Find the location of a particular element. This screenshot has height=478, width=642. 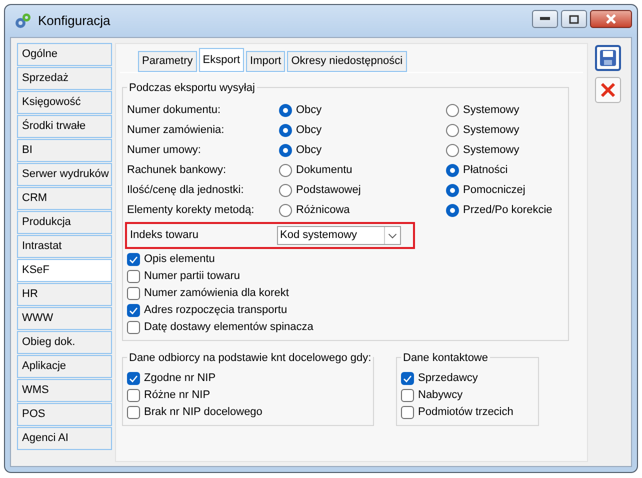

field-label: Numer zamówienia: is located at coordinates (176, 130).